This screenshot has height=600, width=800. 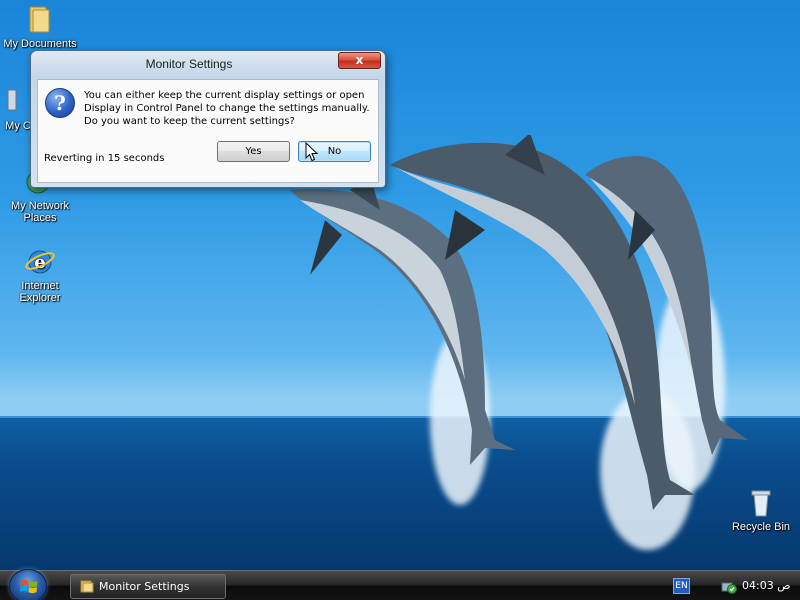 What do you see at coordinates (40, 275) in the screenshot?
I see `desktop-icon-internet-explorer: e Internet Explorer` at bounding box center [40, 275].